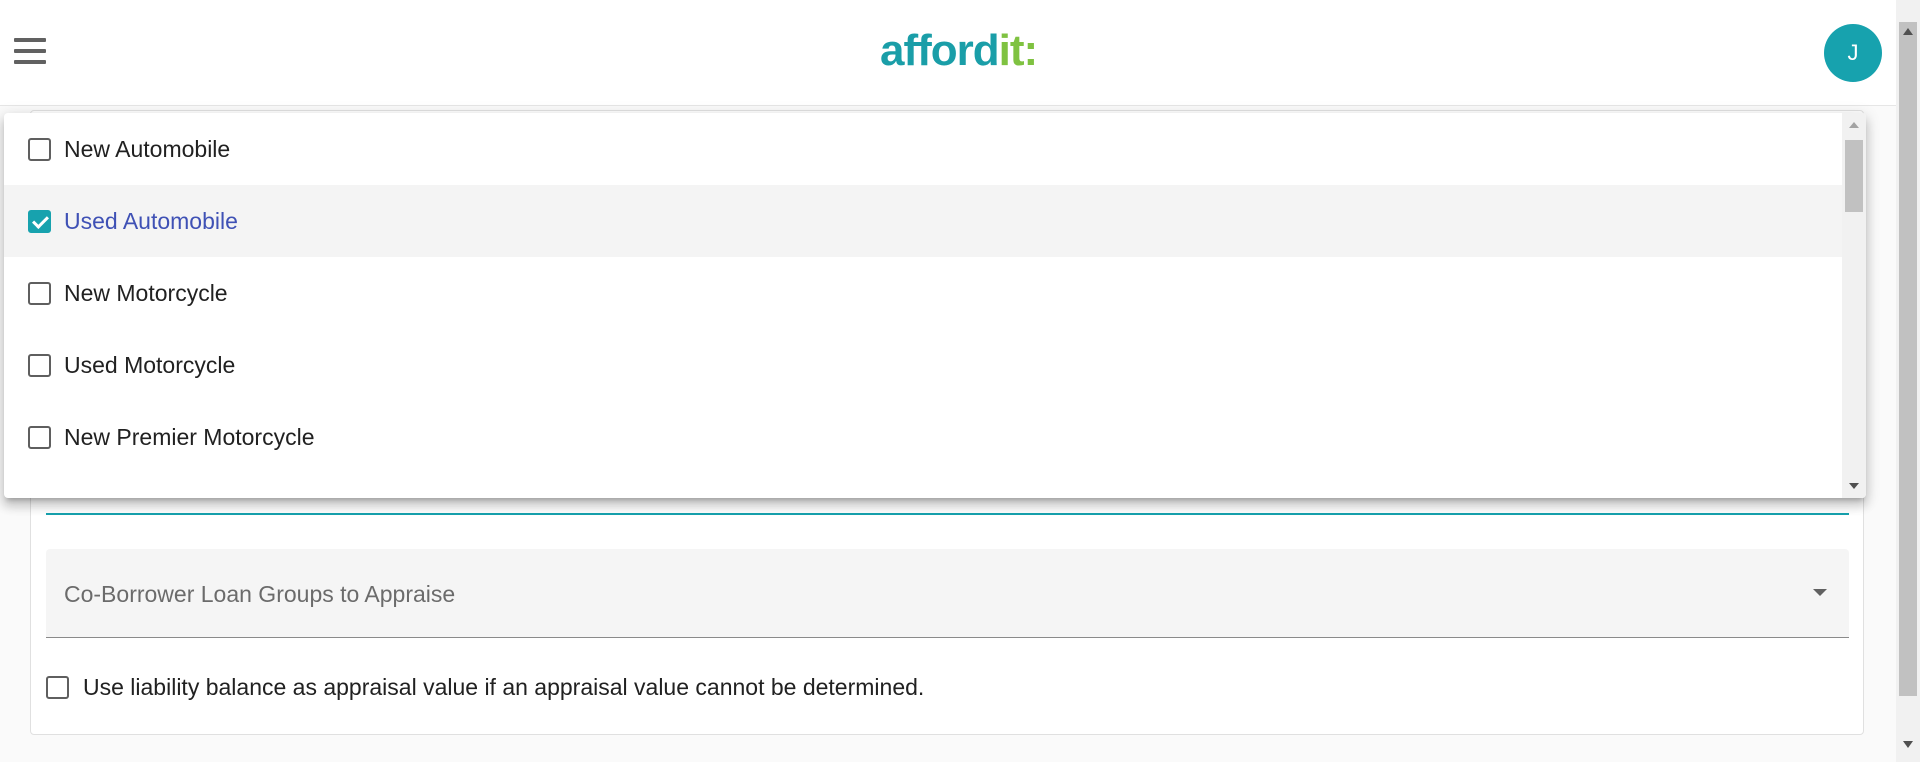 Image resolution: width=1920 pixels, height=762 pixels. What do you see at coordinates (151, 220) in the screenshot?
I see `option-label: Used Automobile` at bounding box center [151, 220].